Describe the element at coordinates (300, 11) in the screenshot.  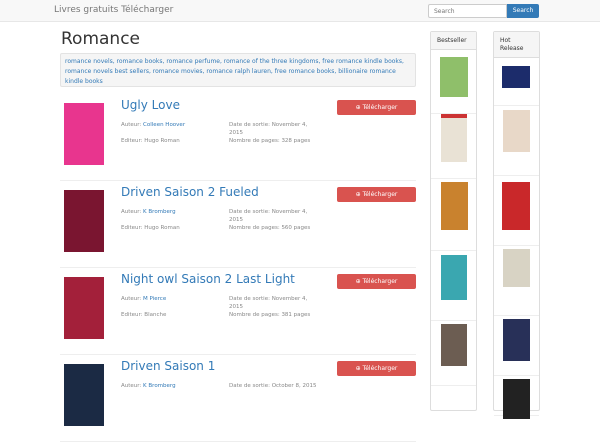
I see `navbar: Livres gratuits Télécharger Search` at that location.